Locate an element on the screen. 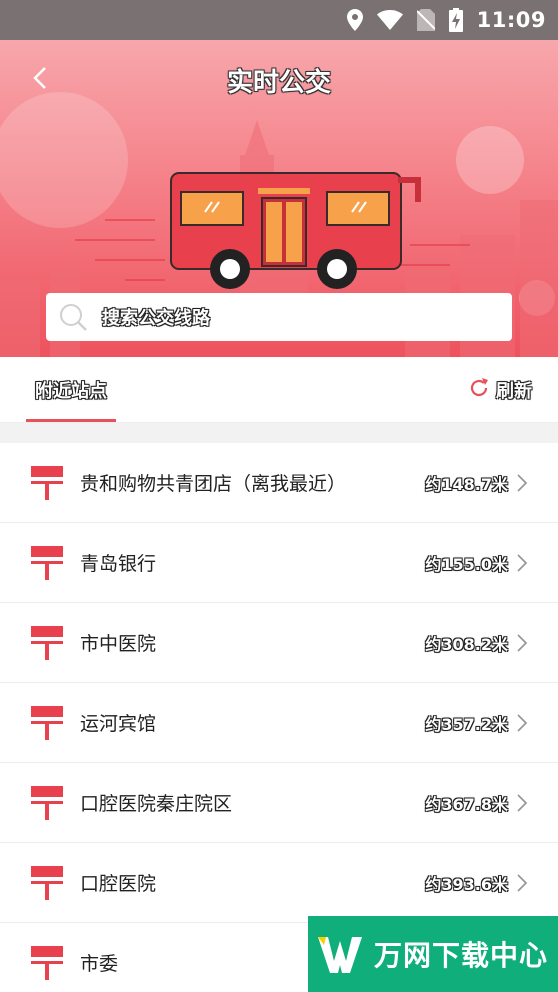 This screenshot has width=558, height=992. search-icon is located at coordinates (73, 317).